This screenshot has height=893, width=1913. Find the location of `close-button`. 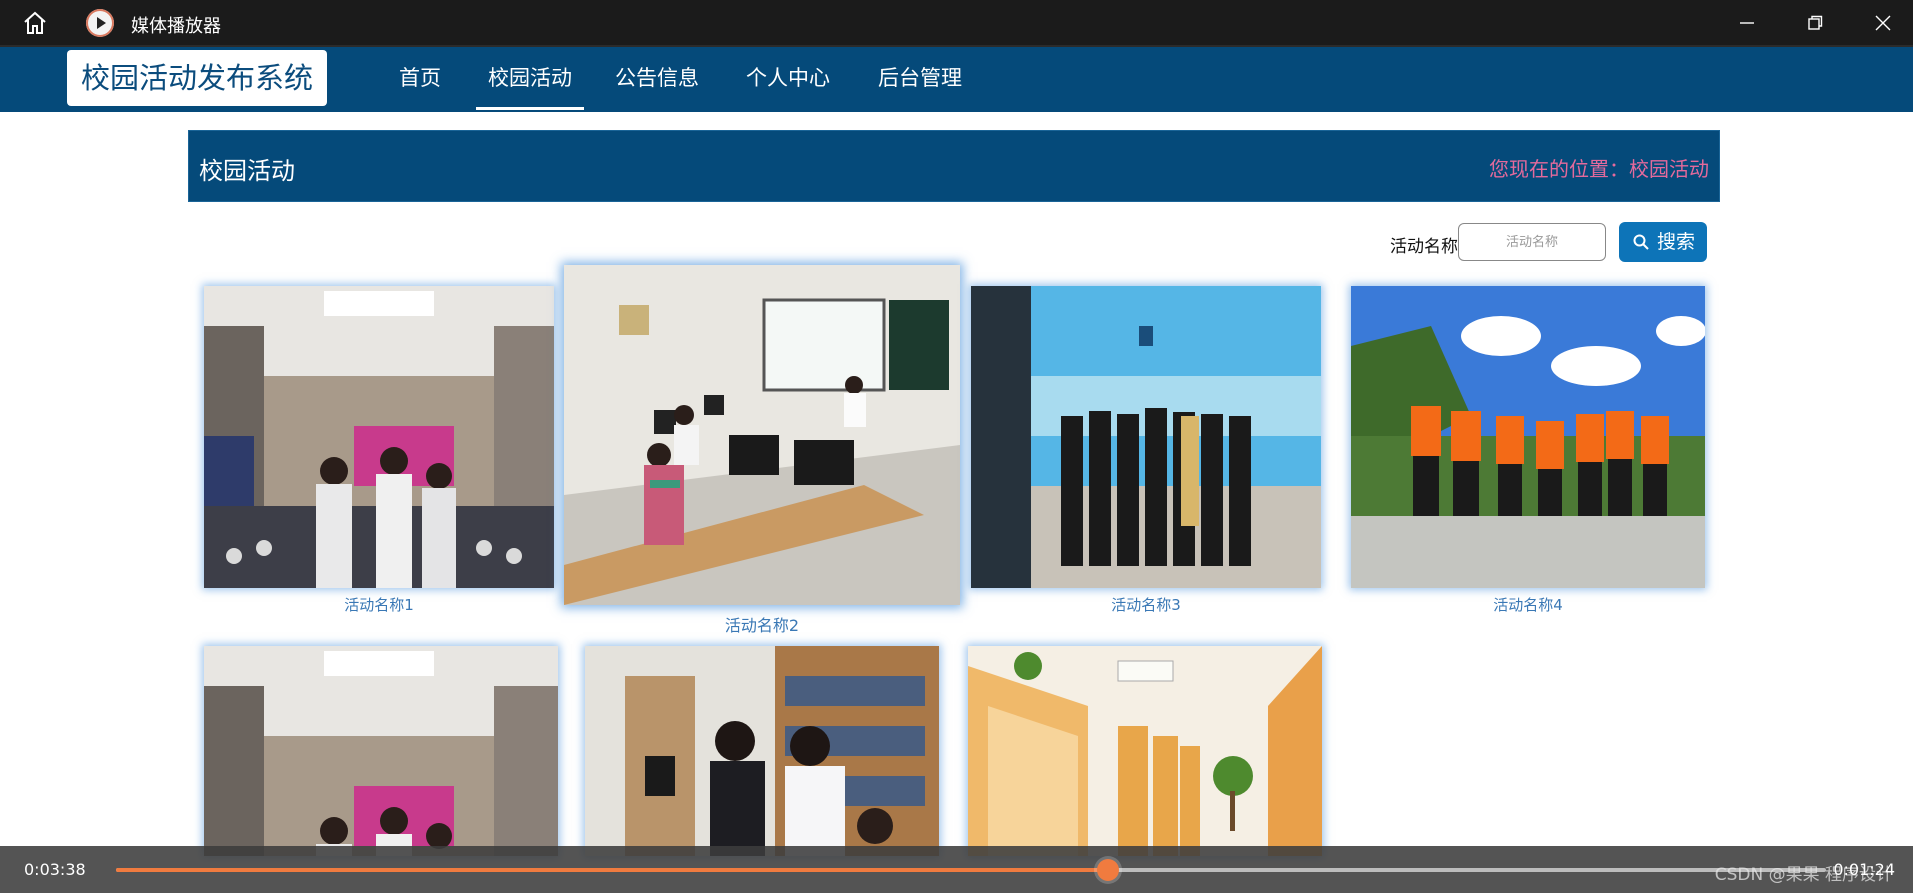

close-button is located at coordinates (1881, 22).